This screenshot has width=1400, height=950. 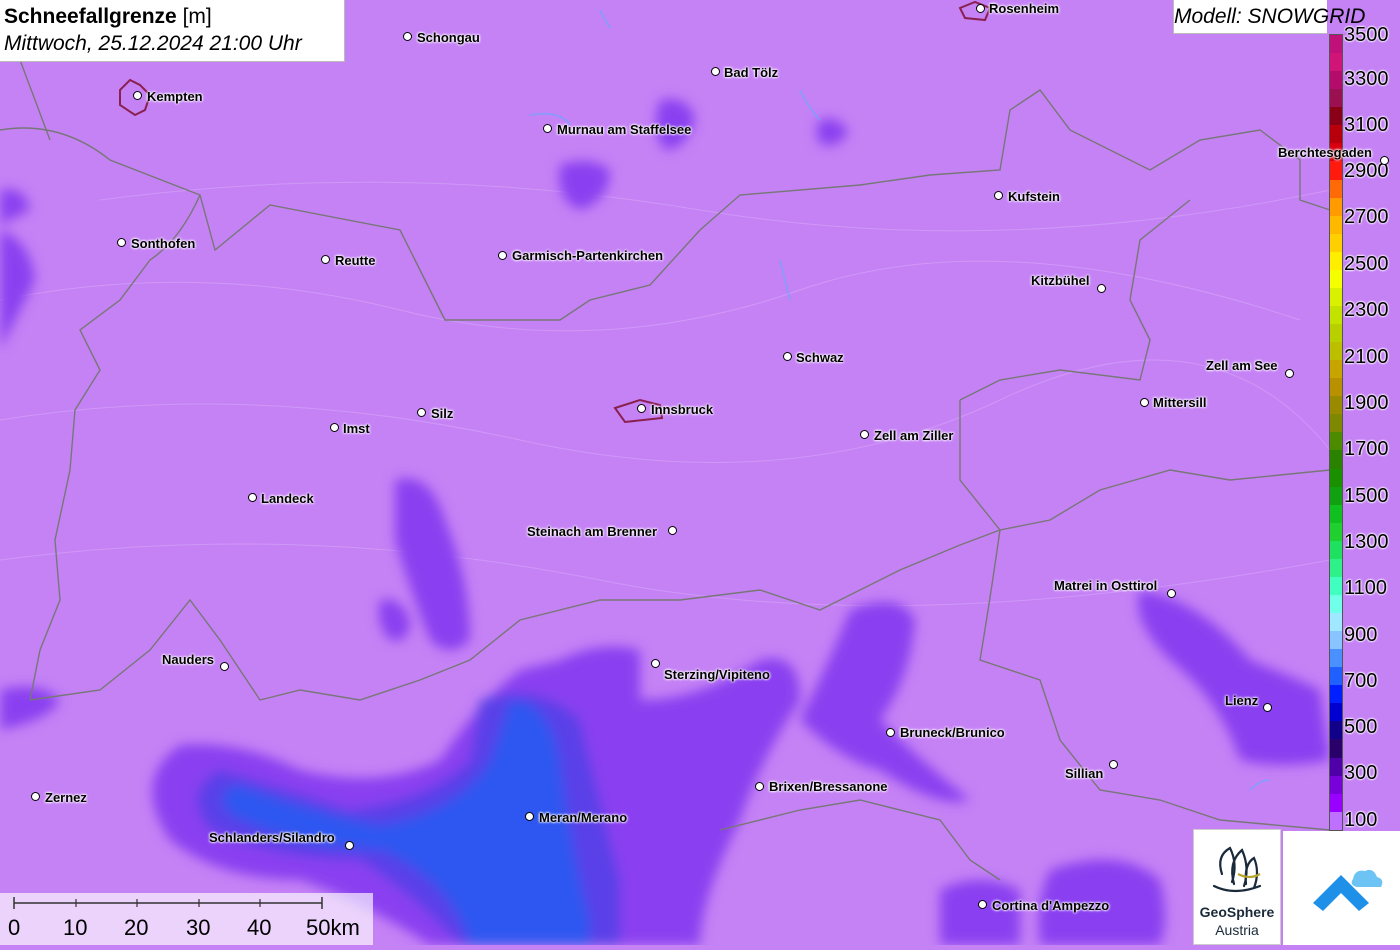 What do you see at coordinates (175, 96) in the screenshot?
I see `city-label: Kempten` at bounding box center [175, 96].